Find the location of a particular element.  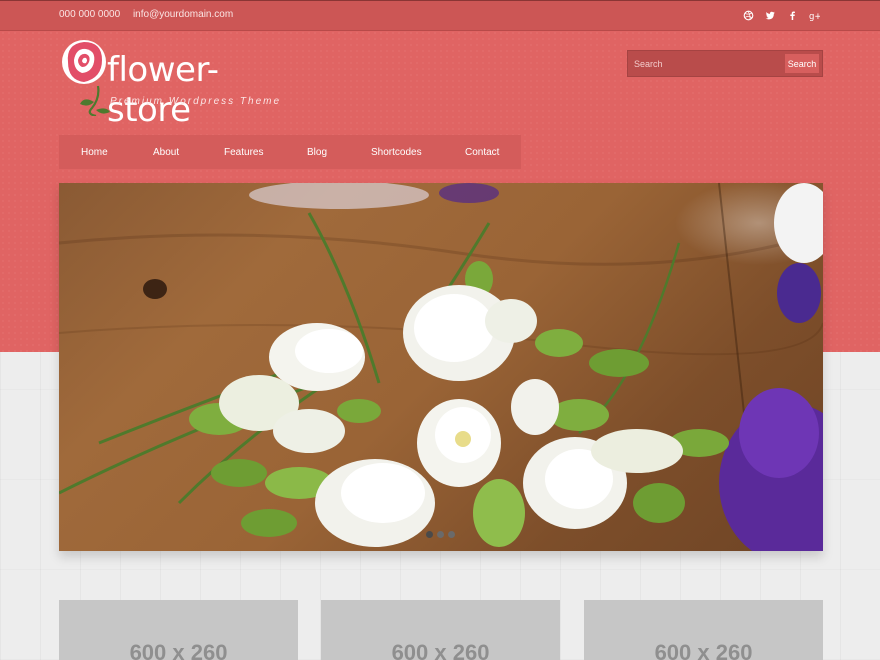

nav-item-shortcodes: Shortcodes is located at coordinates (396, 152).